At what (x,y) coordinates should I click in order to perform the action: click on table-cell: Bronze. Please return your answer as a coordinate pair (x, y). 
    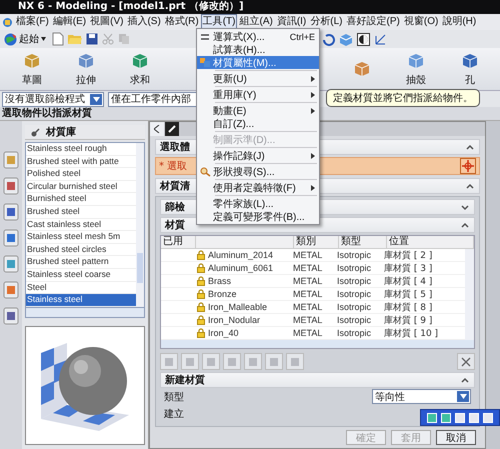
    Looking at the image, I should click on (222, 294).